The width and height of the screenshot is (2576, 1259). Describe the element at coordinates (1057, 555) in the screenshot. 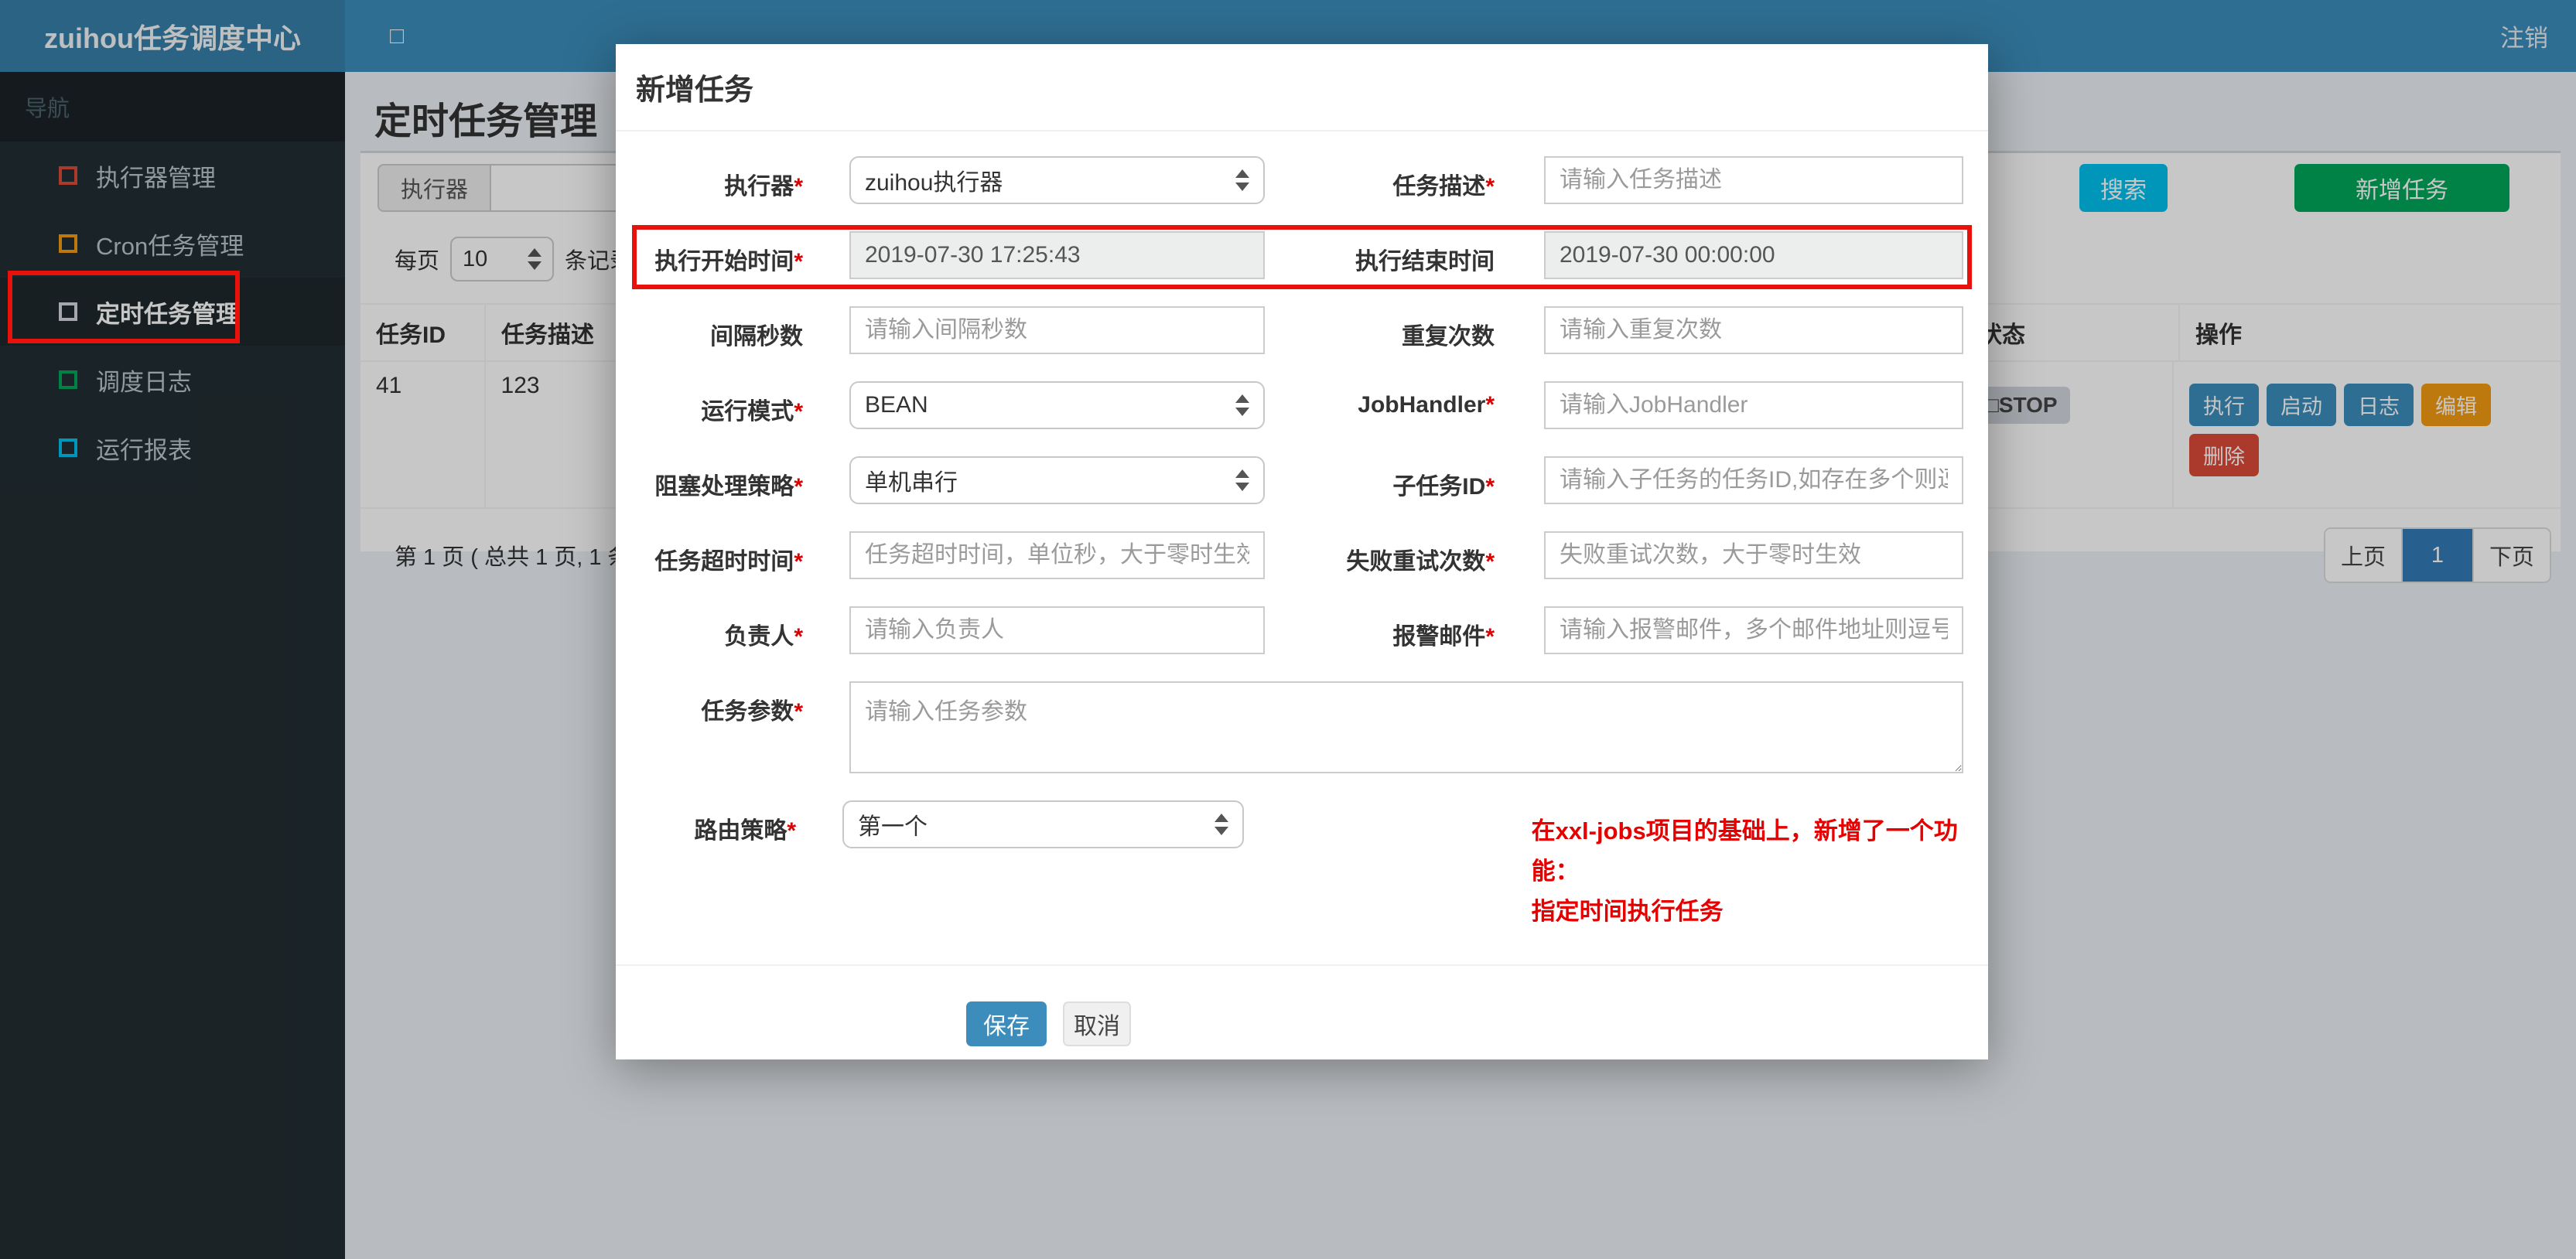

I see `task-timeout-input` at that location.